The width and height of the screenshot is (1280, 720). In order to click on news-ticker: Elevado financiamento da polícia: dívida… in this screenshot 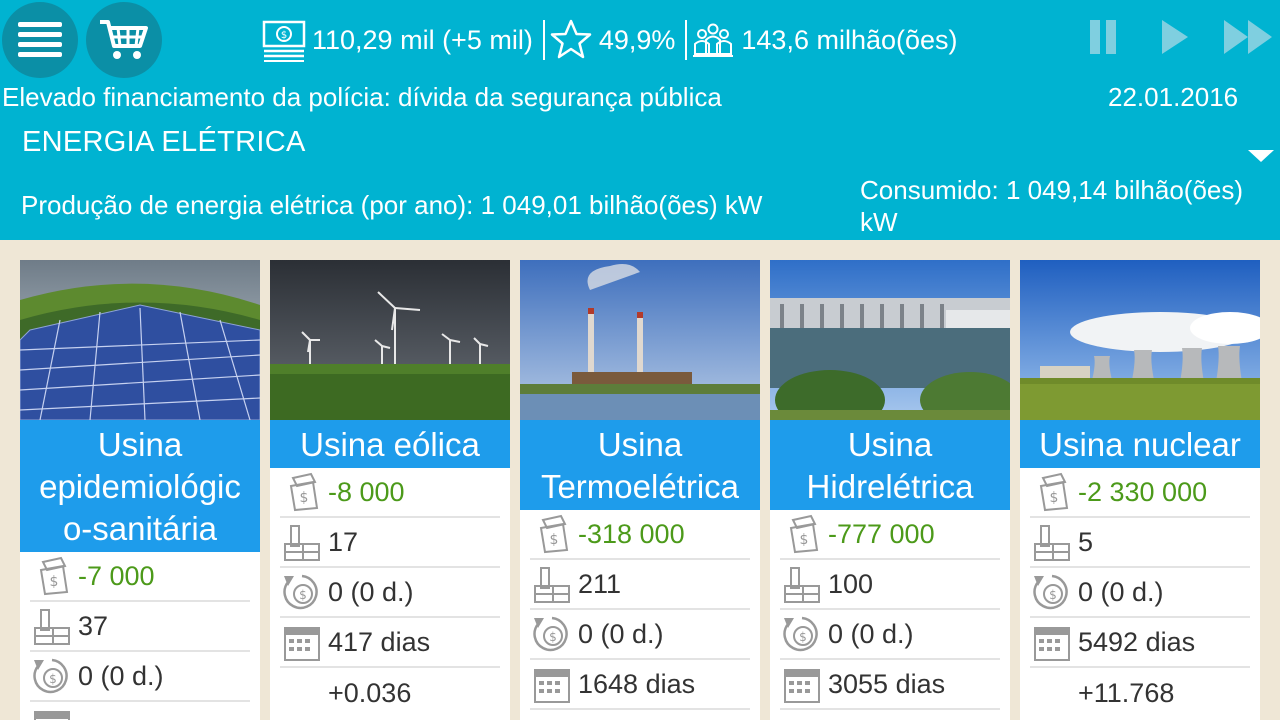, I will do `click(362, 97)`.